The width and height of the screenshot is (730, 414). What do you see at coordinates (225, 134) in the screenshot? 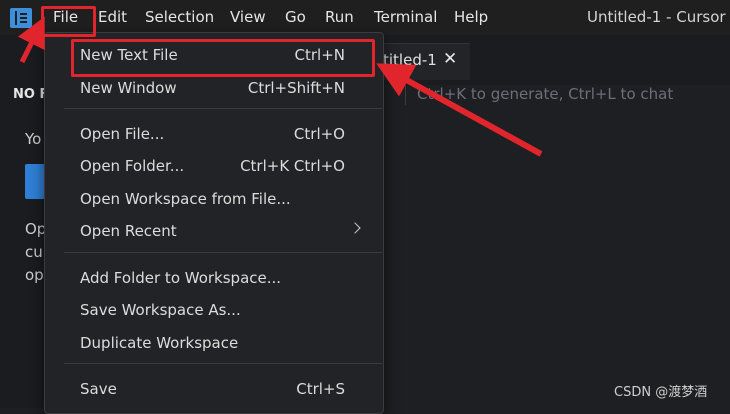
I see `menu-item-open-file: Open File... Ctrl+O` at bounding box center [225, 134].